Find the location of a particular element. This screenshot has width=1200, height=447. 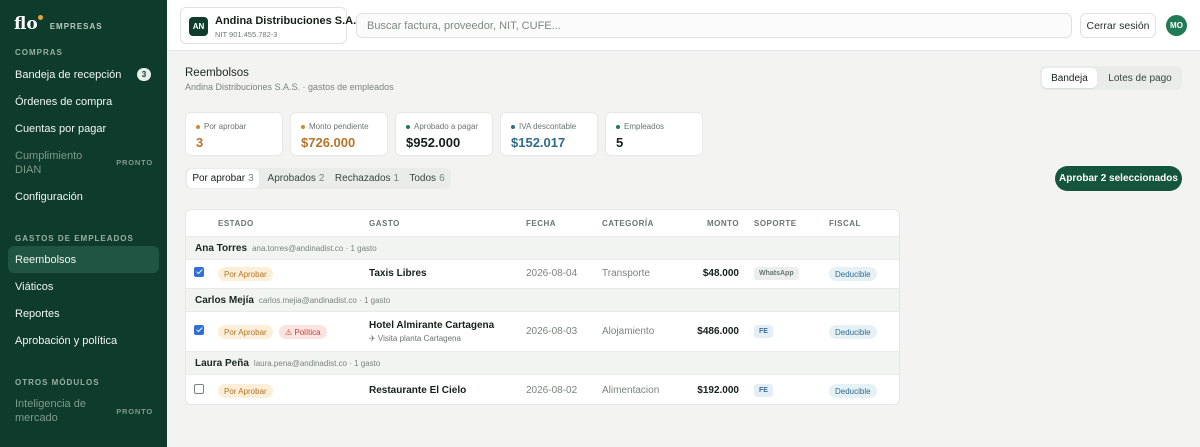

stat-por-aprobar: Por aprobar 3 is located at coordinates (234, 134).